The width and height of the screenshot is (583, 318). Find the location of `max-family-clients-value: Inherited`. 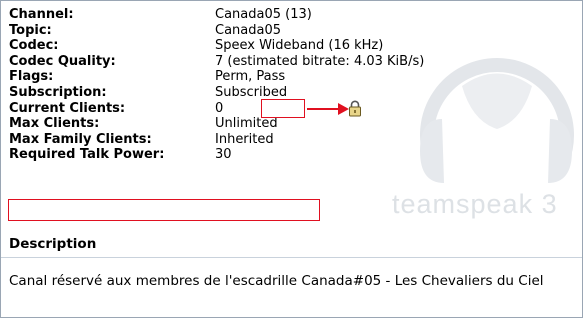

max-family-clients-value: Inherited is located at coordinates (244, 139).